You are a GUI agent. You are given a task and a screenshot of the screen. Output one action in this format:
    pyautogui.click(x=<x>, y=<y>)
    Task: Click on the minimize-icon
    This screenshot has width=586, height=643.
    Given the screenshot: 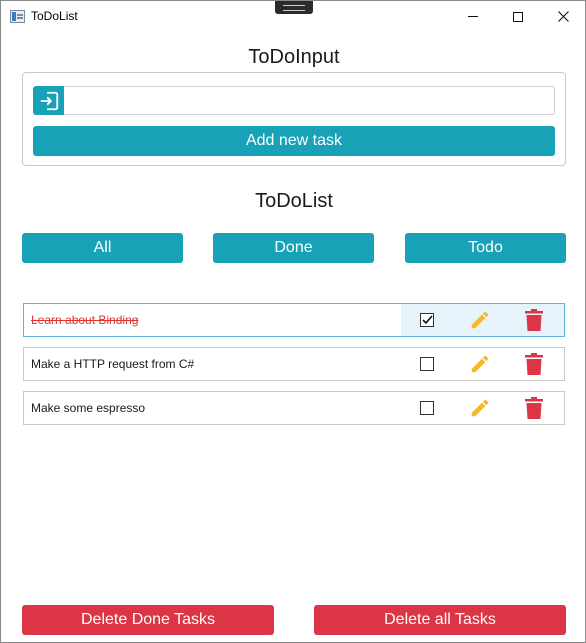 What is the action you would take?
    pyautogui.click(x=473, y=16)
    